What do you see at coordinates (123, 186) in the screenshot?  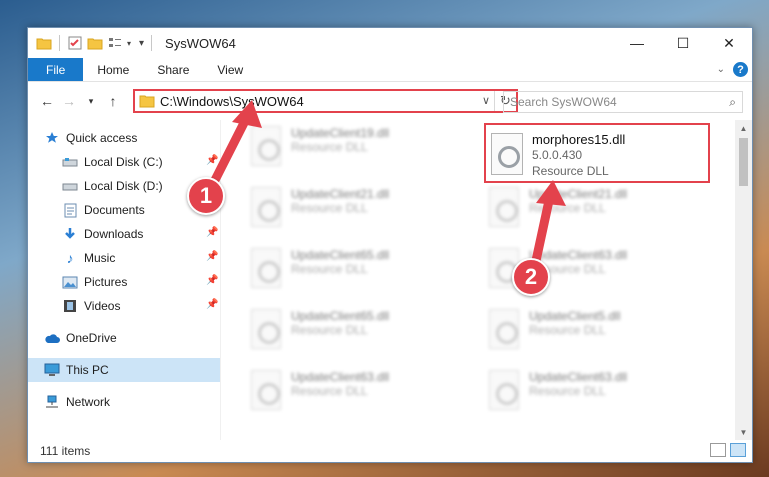 I see `nav-label: Local Disk (D:)` at bounding box center [123, 186].